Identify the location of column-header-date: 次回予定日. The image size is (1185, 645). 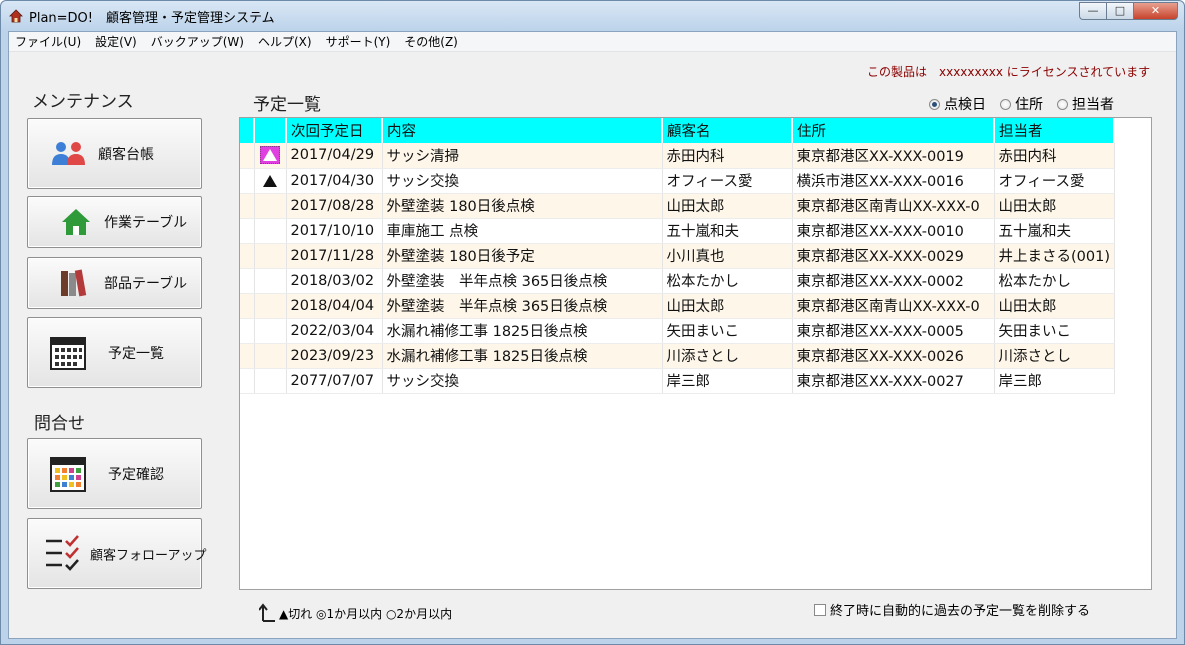
(334, 130).